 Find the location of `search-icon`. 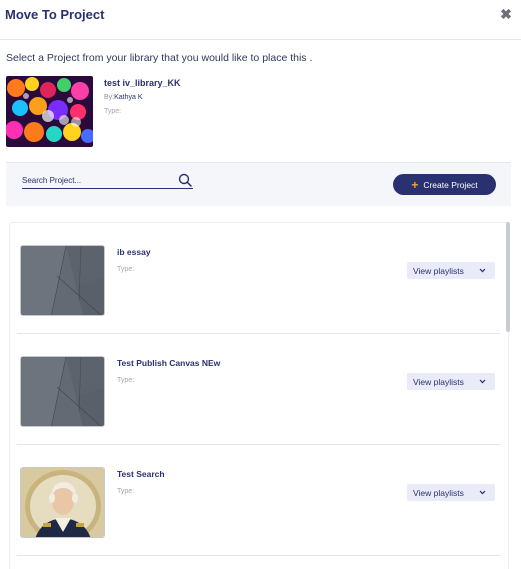

search-icon is located at coordinates (185, 180).